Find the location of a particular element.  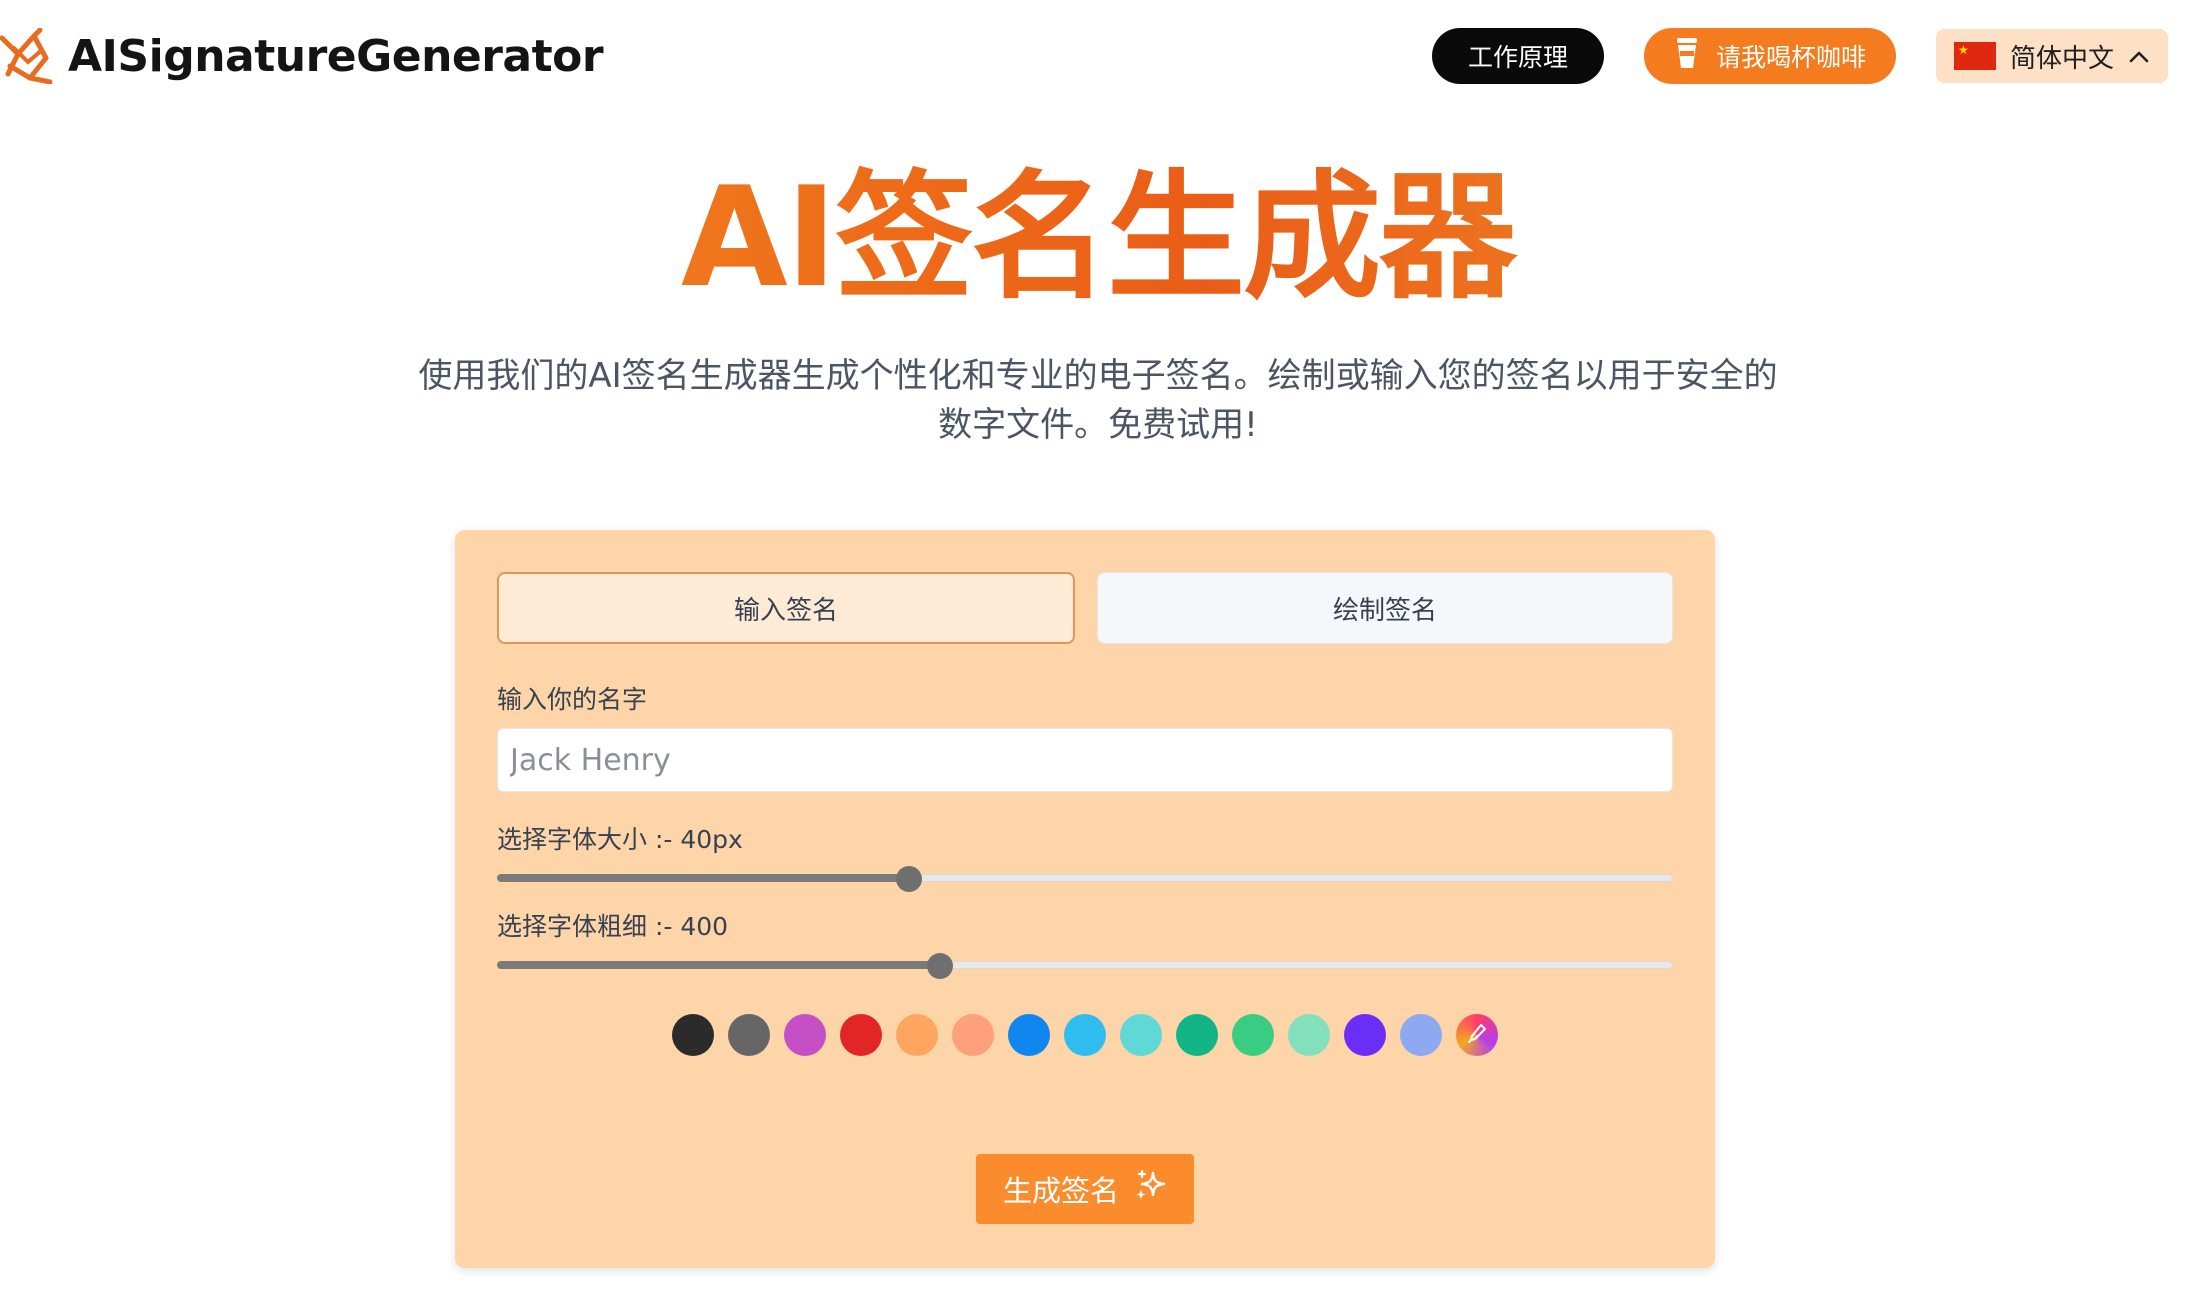

buy-coffee-button: 请我喝杯咖啡 is located at coordinates (1769, 56).